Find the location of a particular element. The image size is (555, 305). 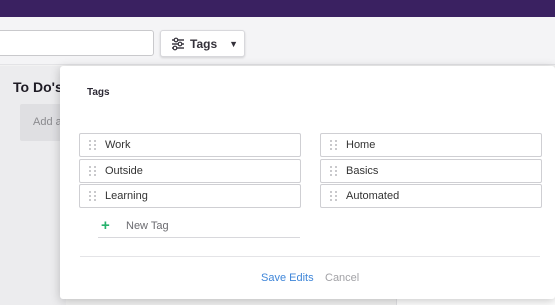

tag-name: Basics is located at coordinates (443, 171).